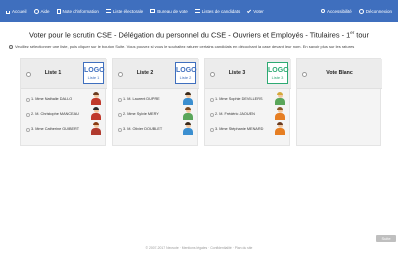 The height and width of the screenshot is (253, 398). I want to click on candidate-name: 1. Mme Sophie DEVILLERS, so click(239, 99).